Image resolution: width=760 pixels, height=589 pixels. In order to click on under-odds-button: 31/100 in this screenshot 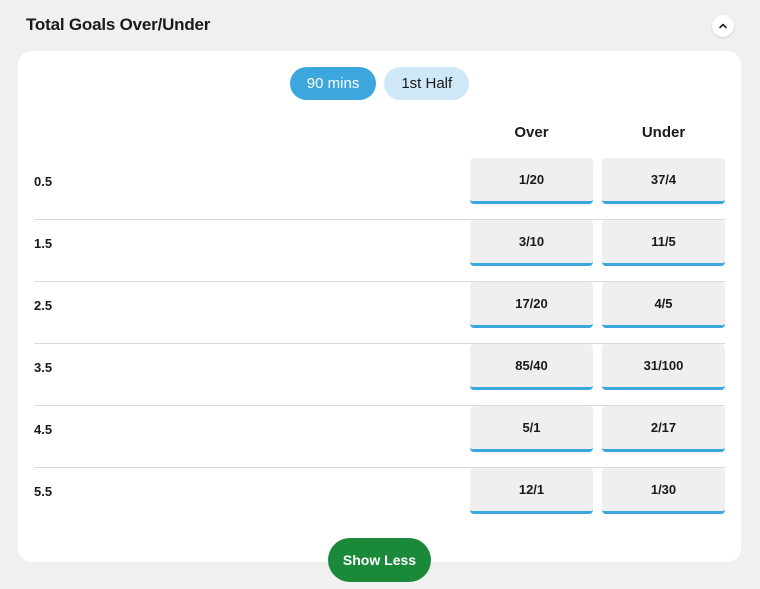, I will do `click(663, 367)`.